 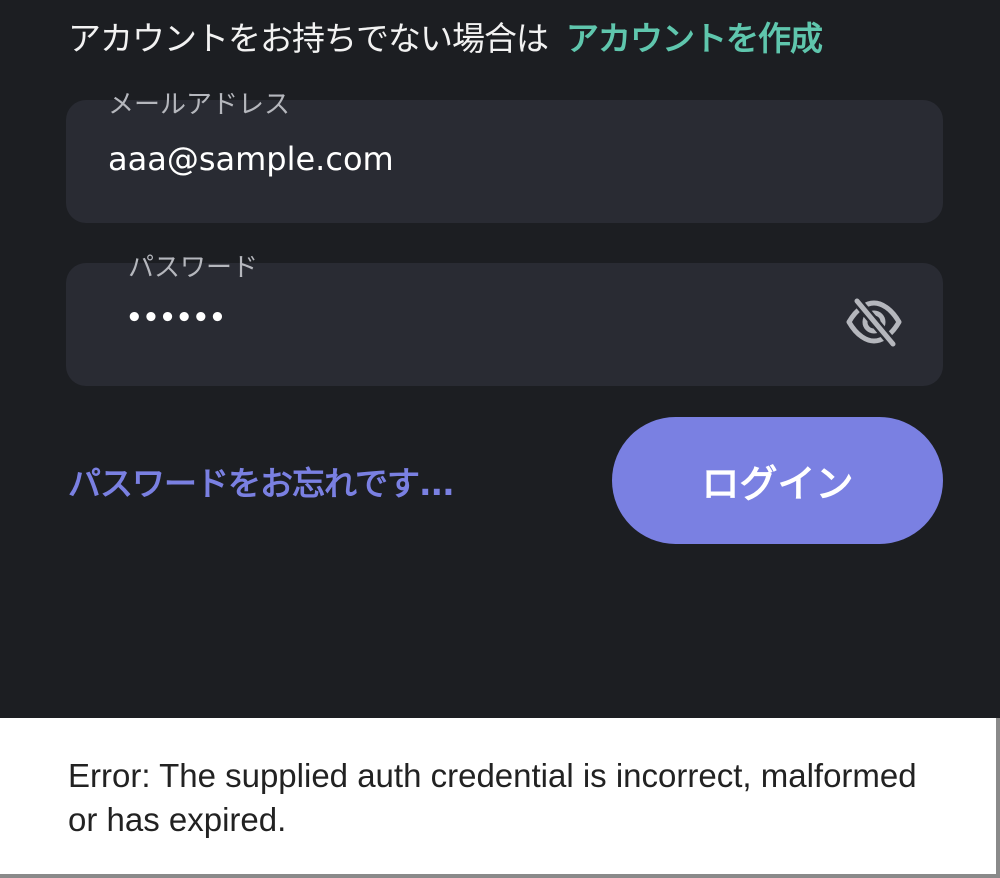 I want to click on password-label: パスワード, so click(x=193, y=268).